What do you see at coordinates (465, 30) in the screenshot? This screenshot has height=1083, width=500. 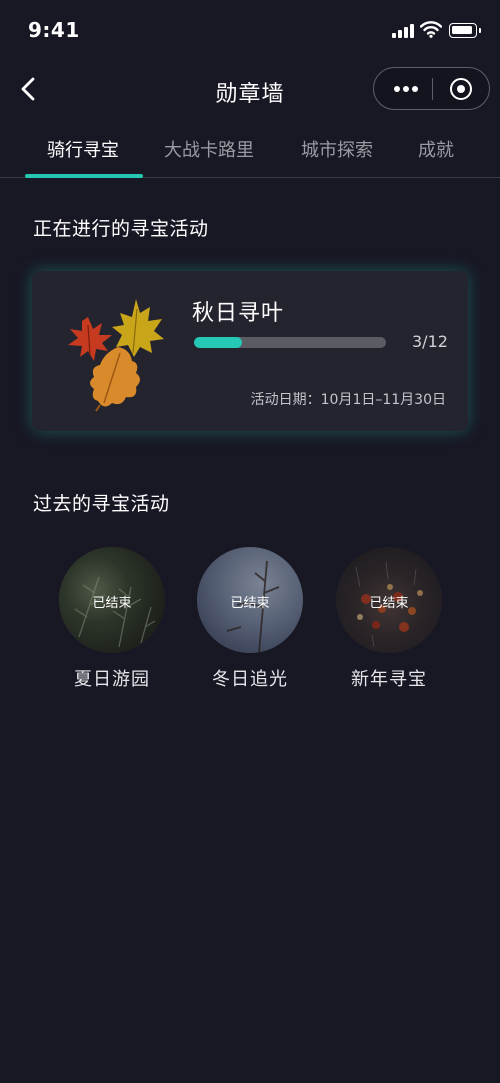 I see `battery-icon` at bounding box center [465, 30].